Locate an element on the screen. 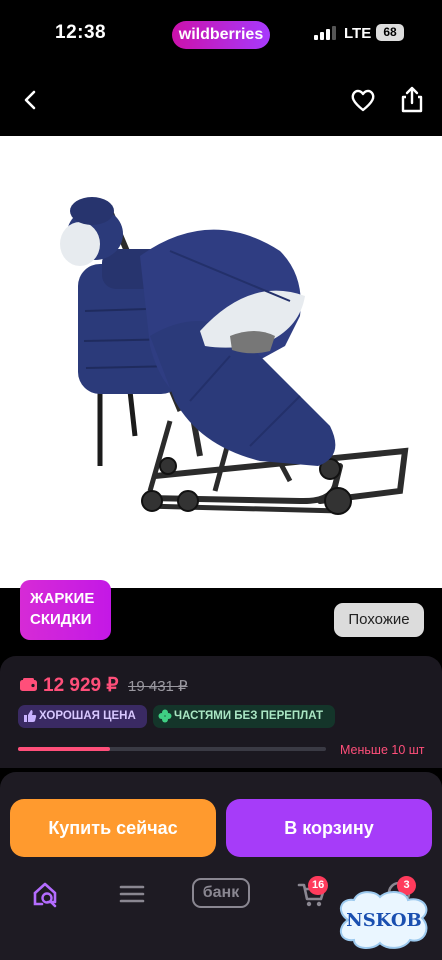 The height and width of the screenshot is (960, 442). stock-text: Меньше 10 шт is located at coordinates (382, 750).